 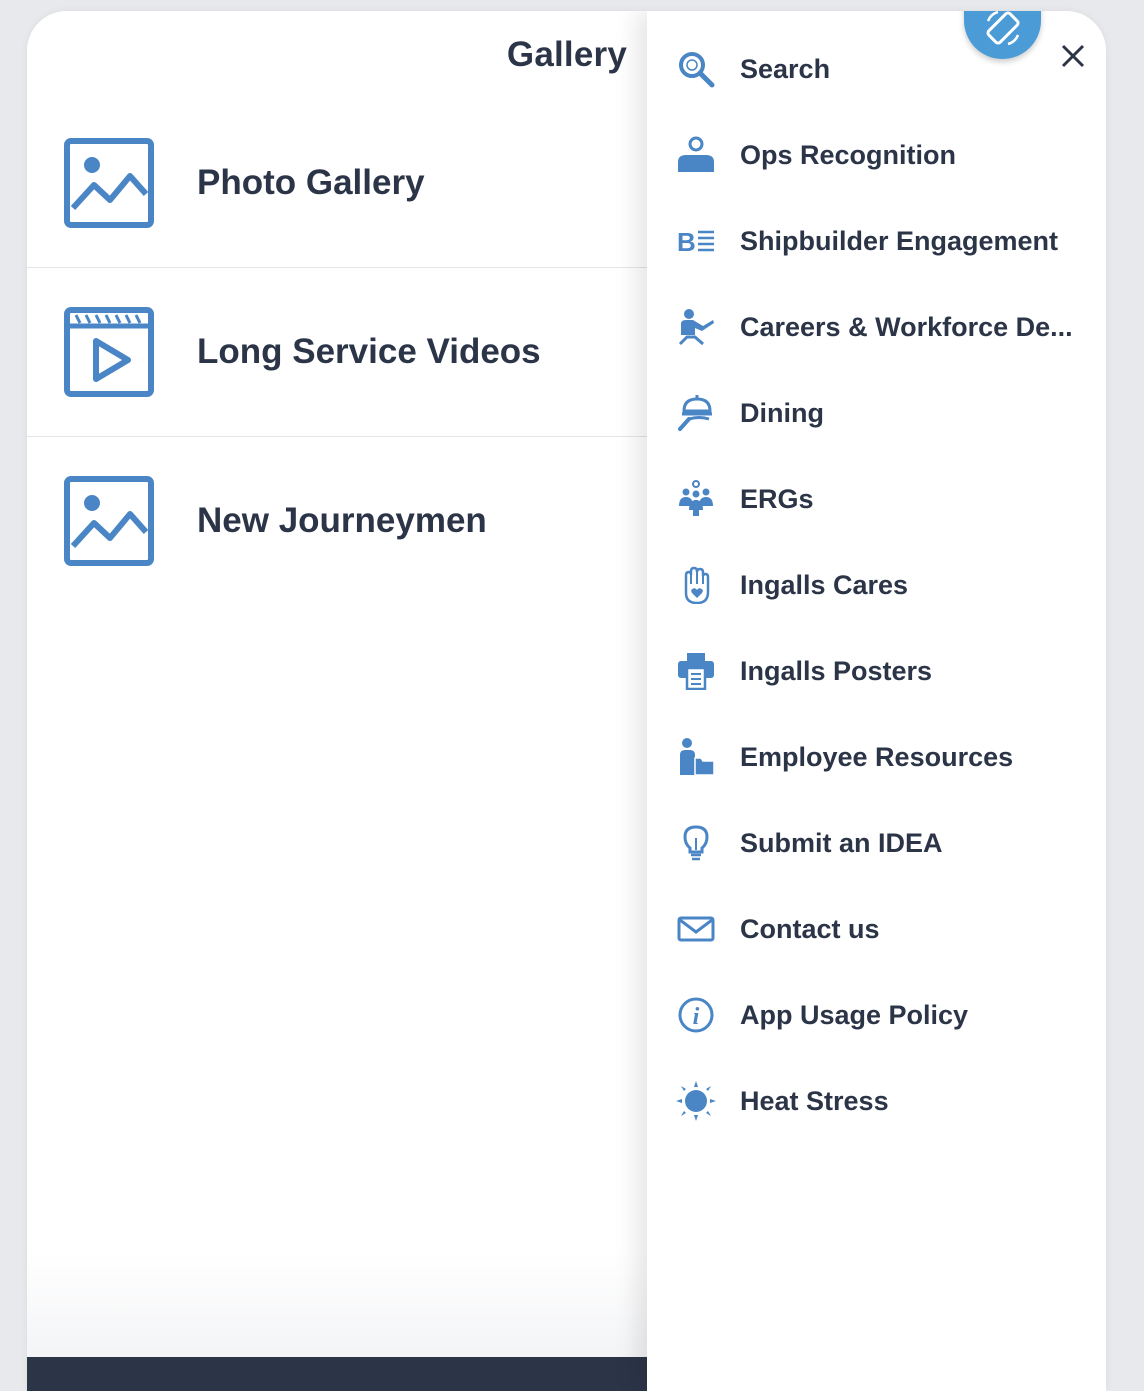 I want to click on svg-text: B, so click(x=686, y=242).